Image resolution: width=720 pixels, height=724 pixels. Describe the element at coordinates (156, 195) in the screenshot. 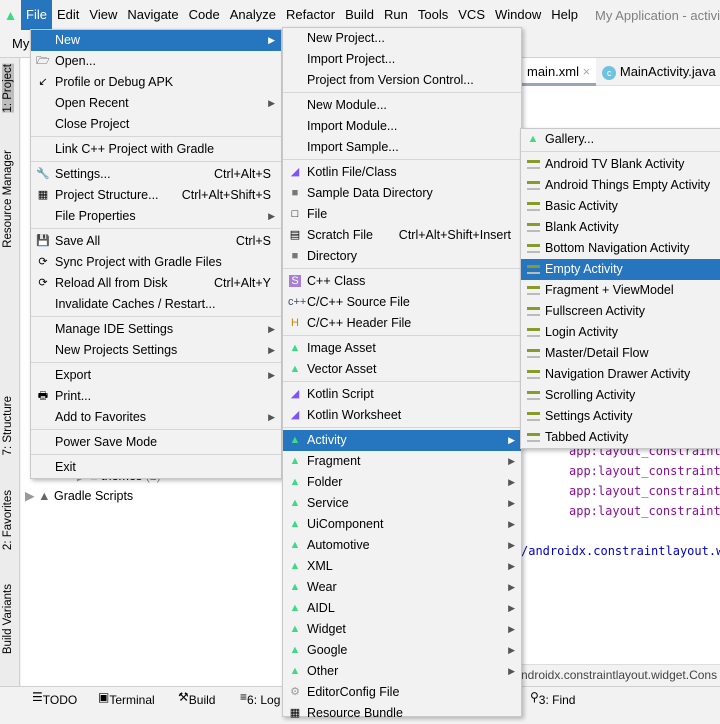

I see `file-menu-item-project-structure: ▦ Project Structure... Ctrl+Alt+Shift+S` at that location.